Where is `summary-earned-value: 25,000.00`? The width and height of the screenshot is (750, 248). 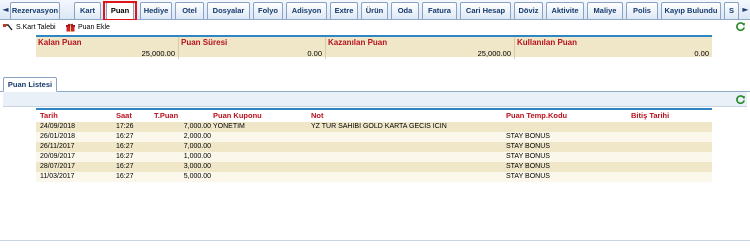
summary-earned-value: 25,000.00 is located at coordinates (494, 53).